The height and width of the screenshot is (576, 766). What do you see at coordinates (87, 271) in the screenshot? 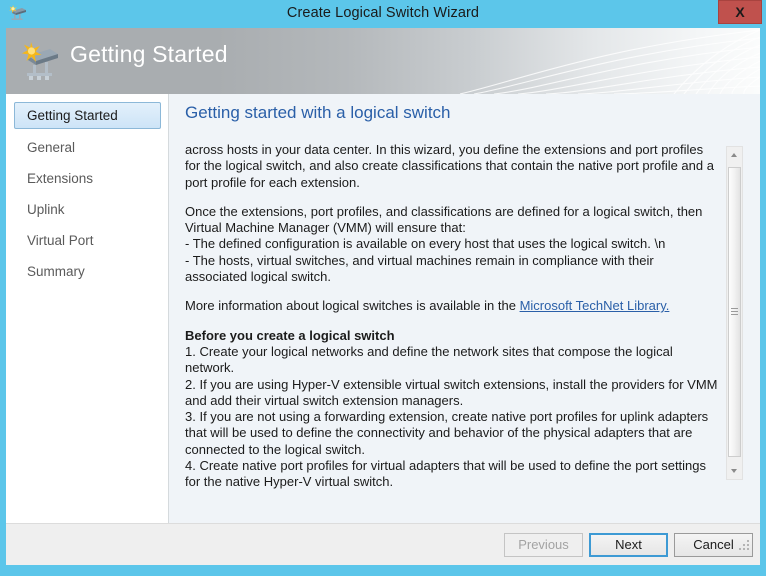
I see `sidebar-item-summary: Summary` at bounding box center [87, 271].